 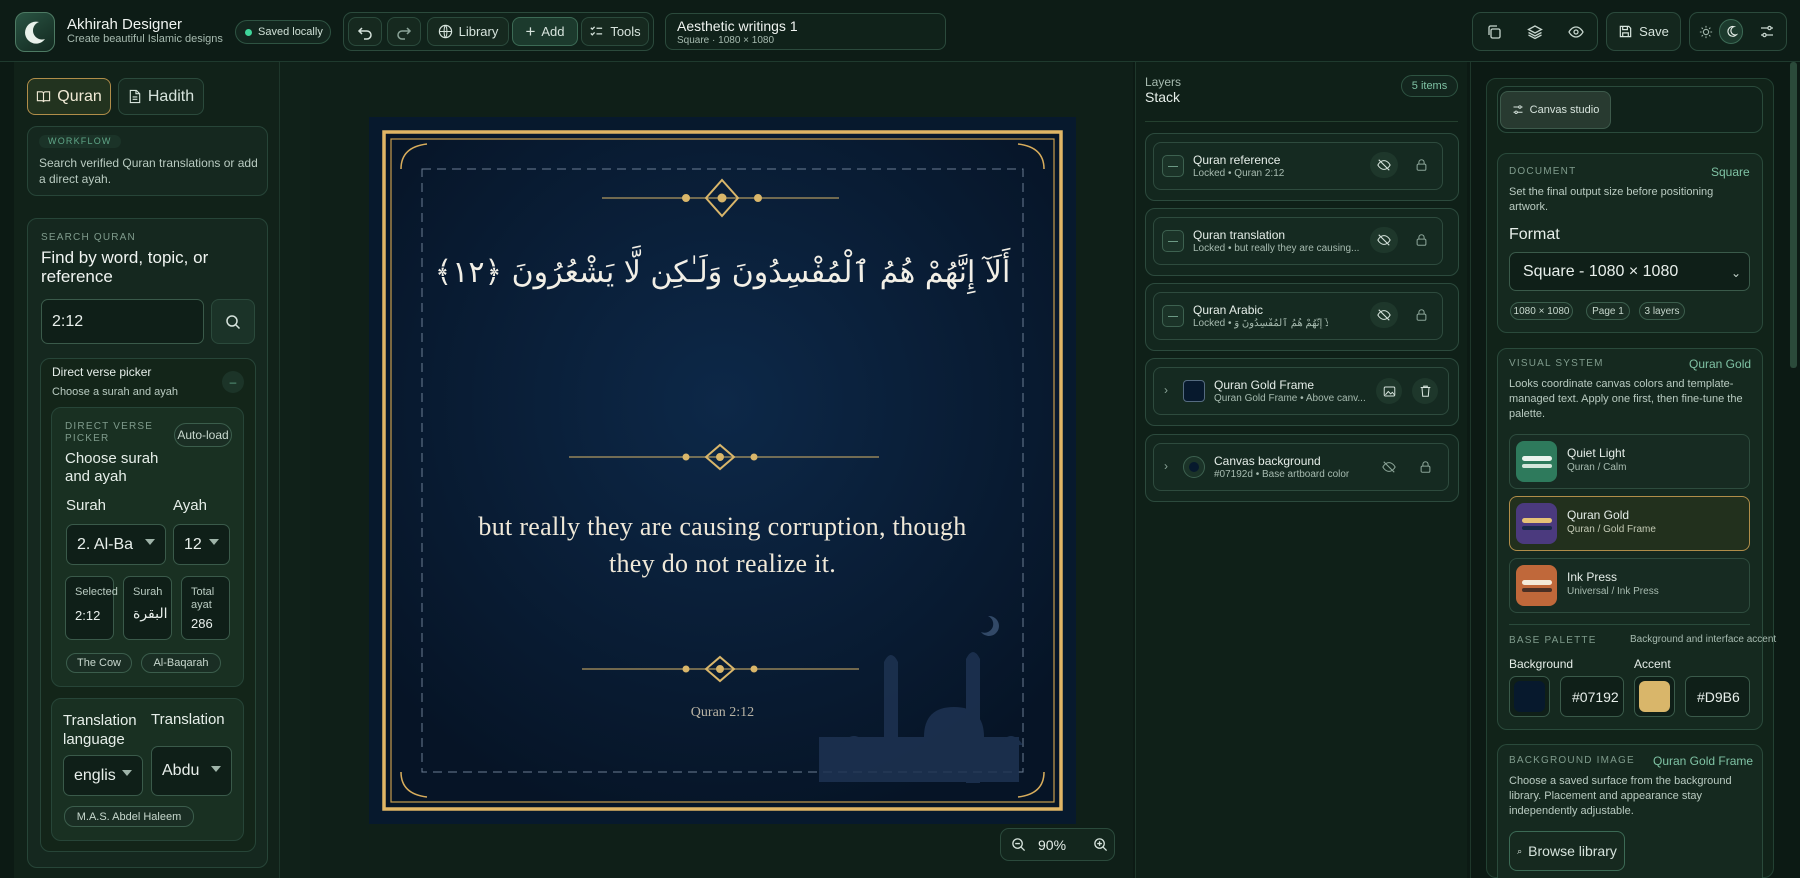 I want to click on sun-icon, so click(x=1706, y=31).